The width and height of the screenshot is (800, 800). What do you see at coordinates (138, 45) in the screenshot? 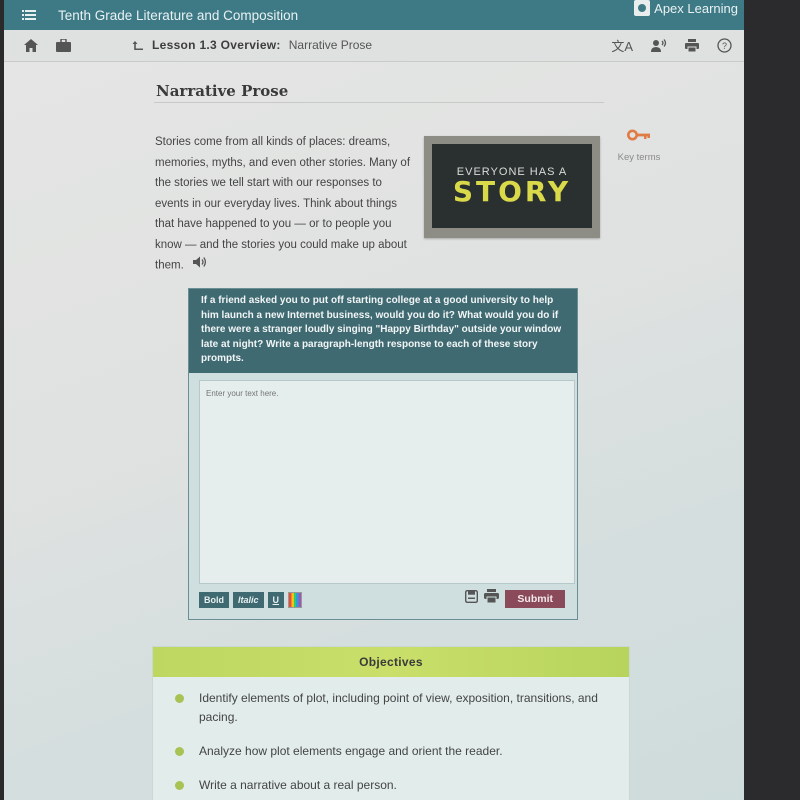
I see `back-up-arrow-icon` at bounding box center [138, 45].